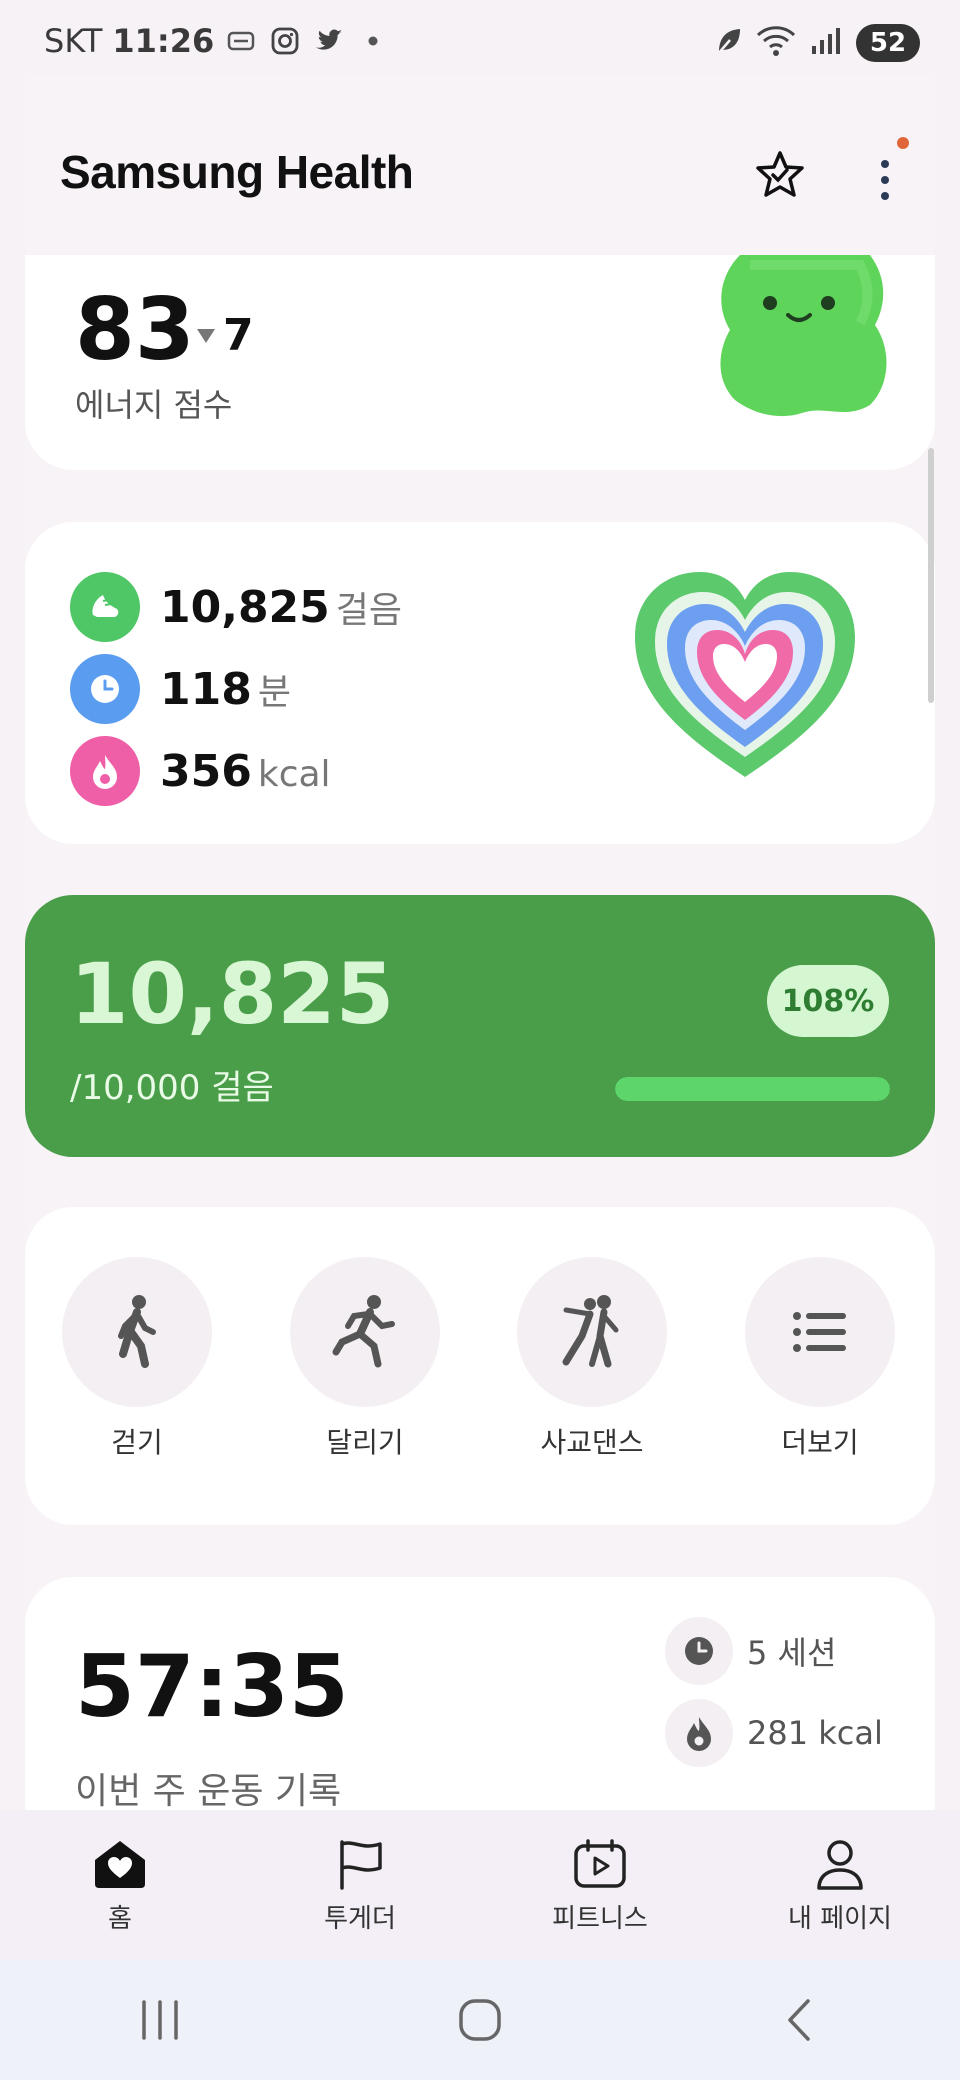  What do you see at coordinates (903, 143) in the screenshot?
I see `notification-dot` at bounding box center [903, 143].